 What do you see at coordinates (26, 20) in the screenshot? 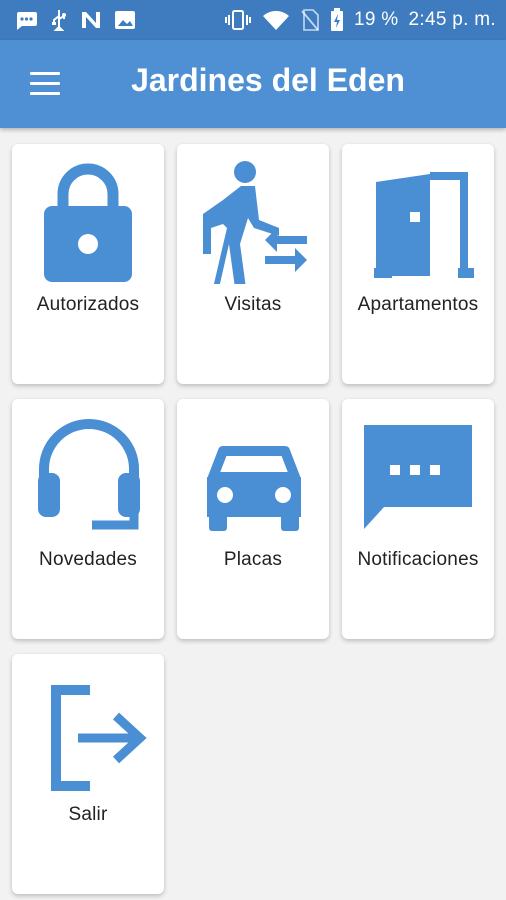
I see `chat-icon` at bounding box center [26, 20].